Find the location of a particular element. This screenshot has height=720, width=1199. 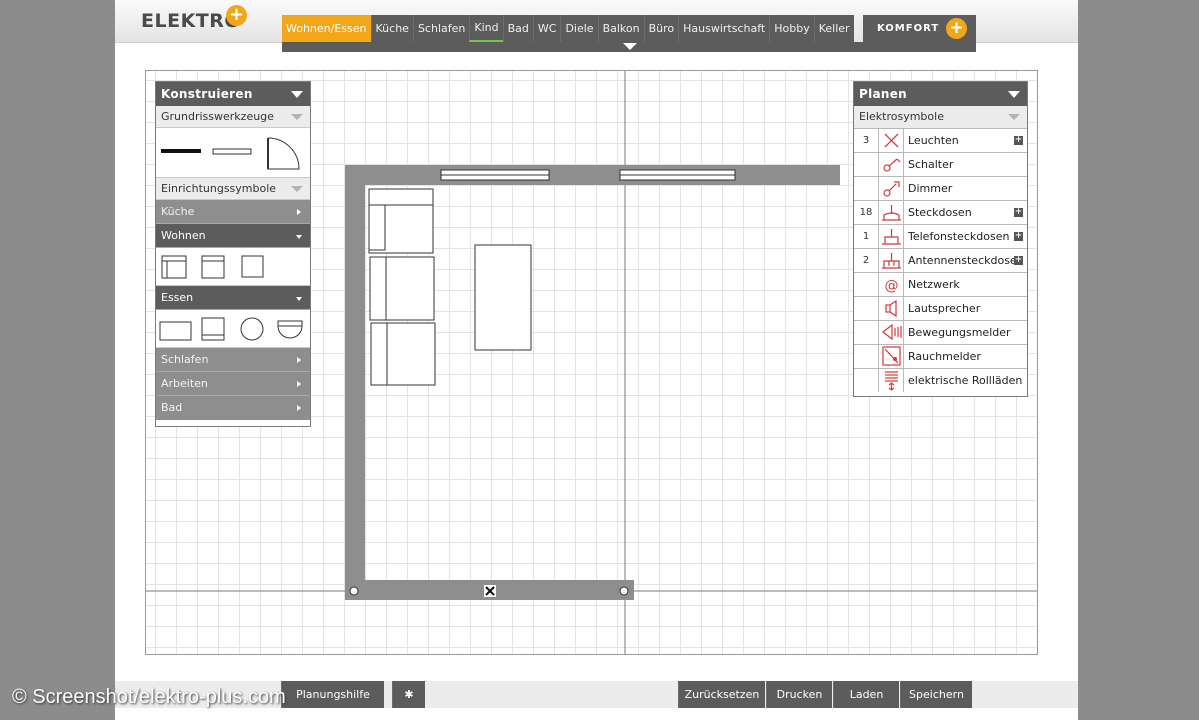

table is located at coordinates (503, 297).